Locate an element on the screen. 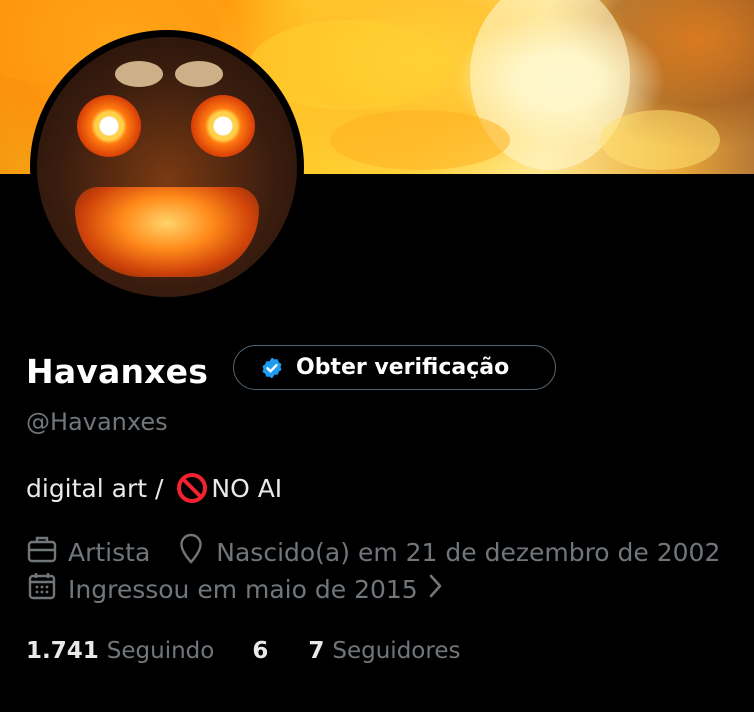 The height and width of the screenshot is (712, 754). joined-text: Ingressou em maio de 2015 is located at coordinates (243, 589).